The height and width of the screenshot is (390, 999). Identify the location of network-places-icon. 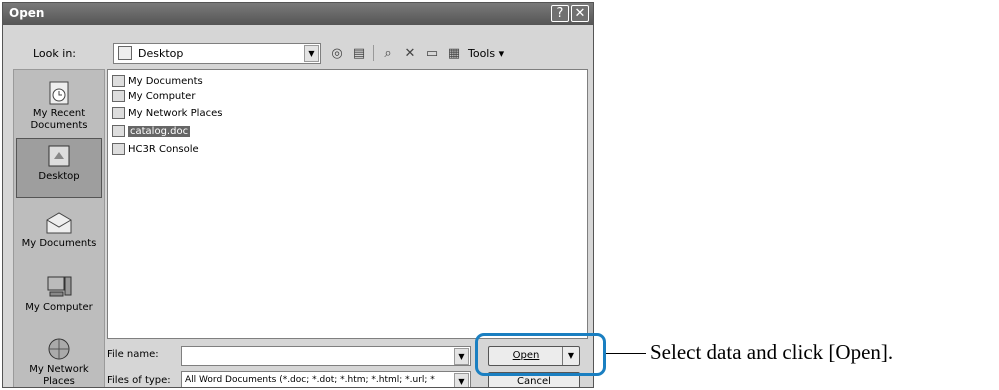
(59, 349).